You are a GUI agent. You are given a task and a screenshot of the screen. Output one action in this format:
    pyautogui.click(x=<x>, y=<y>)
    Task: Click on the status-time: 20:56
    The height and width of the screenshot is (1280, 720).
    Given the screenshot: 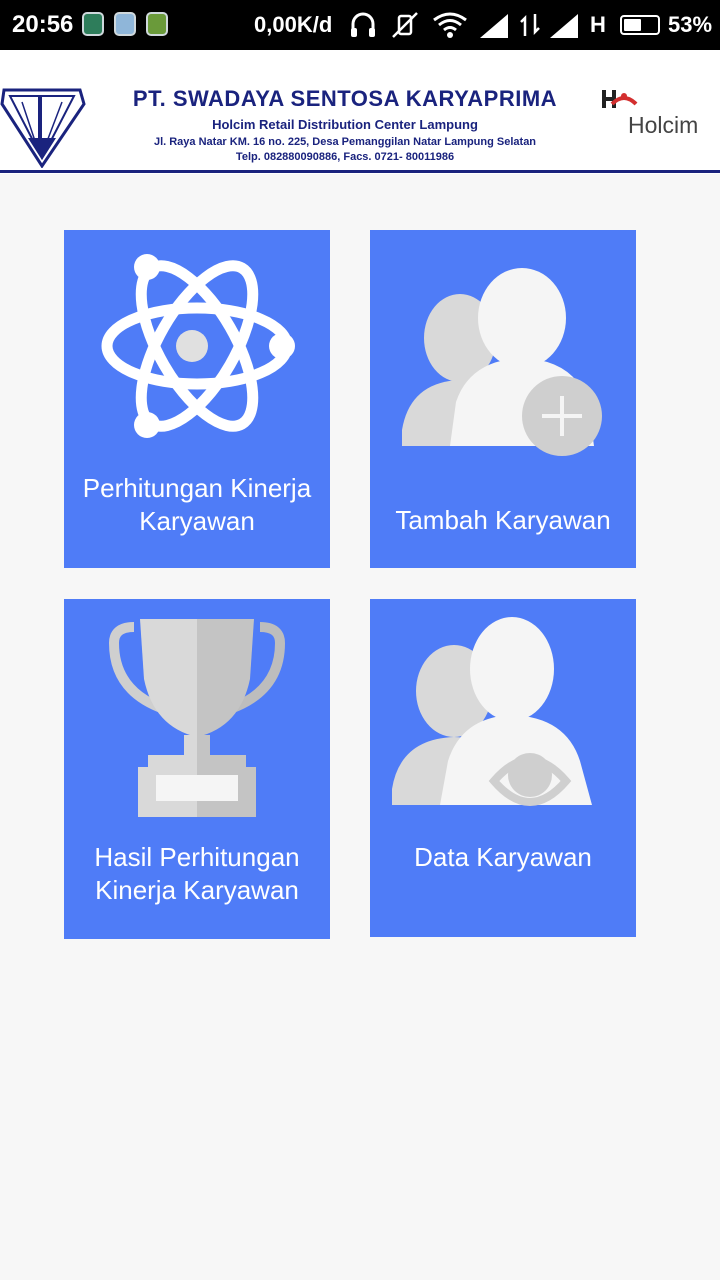 What is the action you would take?
    pyautogui.click(x=43, y=24)
    